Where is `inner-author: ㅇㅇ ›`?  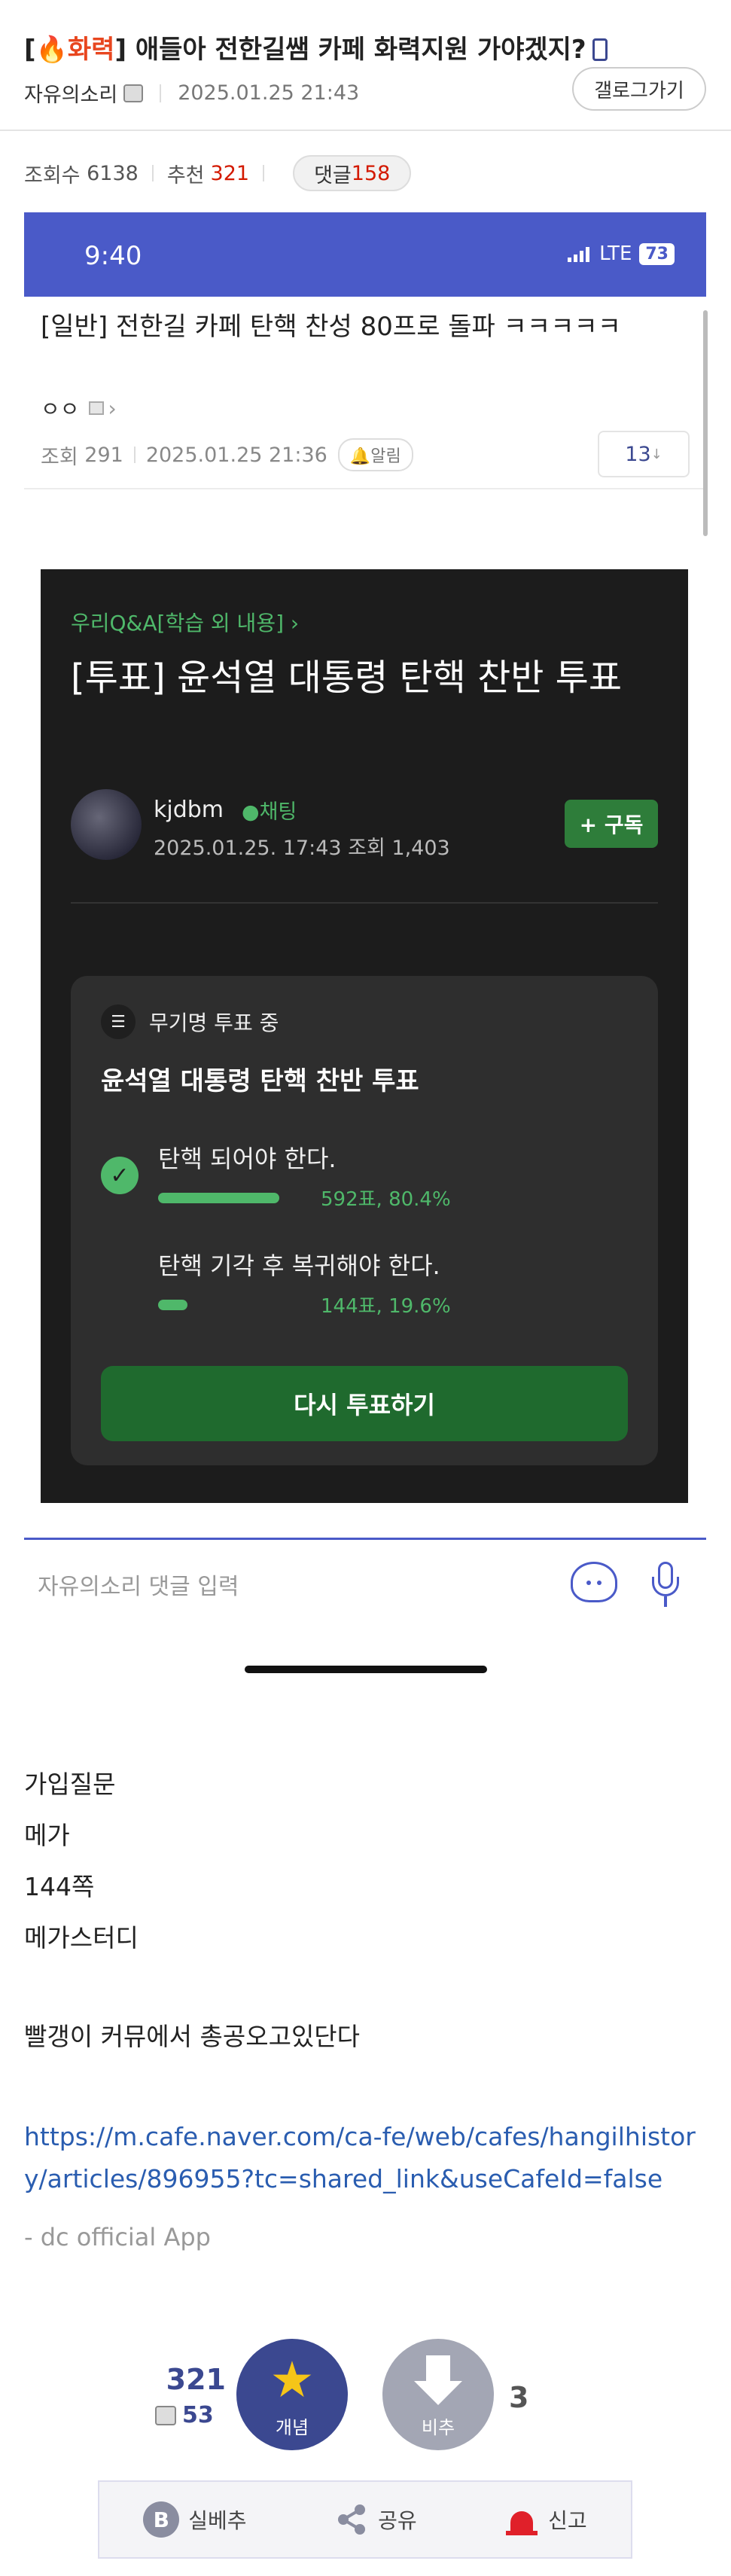
inner-author: ㅇㅇ › is located at coordinates (79, 408).